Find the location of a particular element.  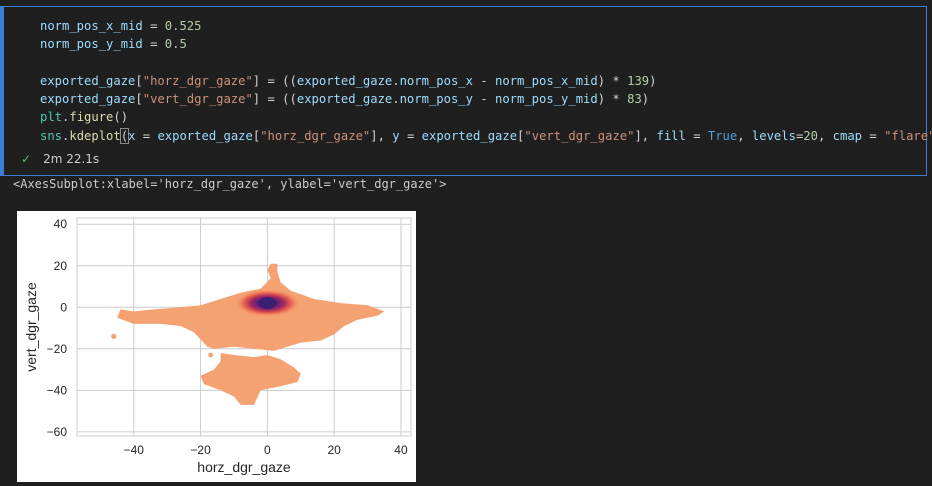

kde-density-fill is located at coordinates (248, 334).